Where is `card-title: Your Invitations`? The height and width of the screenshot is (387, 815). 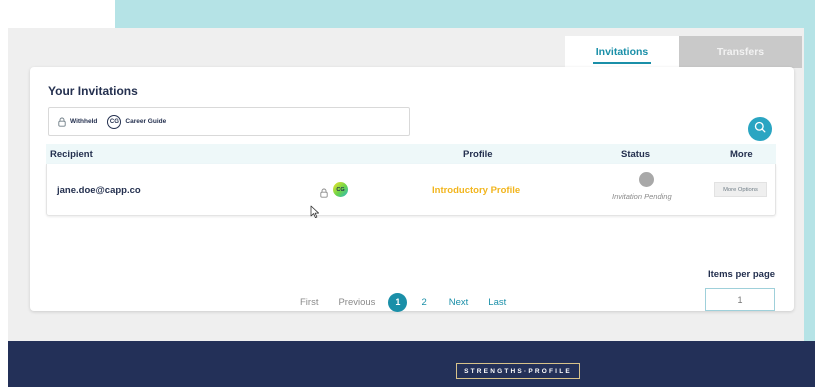 card-title: Your Invitations is located at coordinates (93, 91).